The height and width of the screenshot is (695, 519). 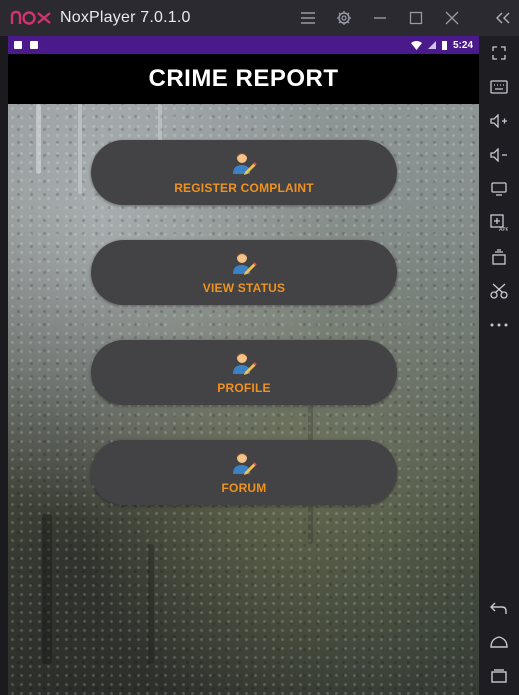 I want to click on maximize-icon, so click(x=416, y=18).